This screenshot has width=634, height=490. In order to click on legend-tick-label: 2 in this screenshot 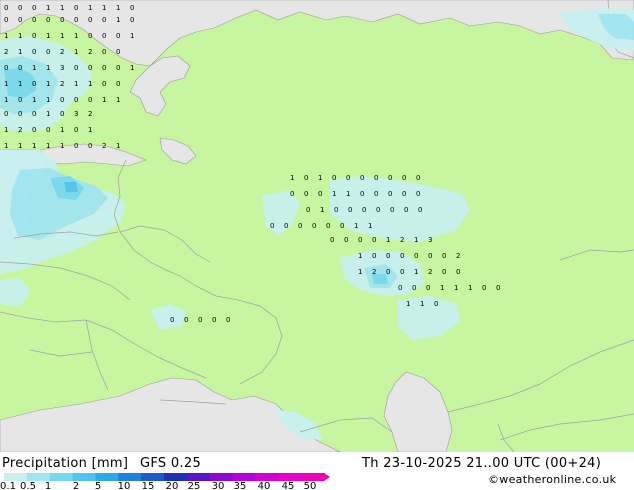, I will do `click(76, 485)`.